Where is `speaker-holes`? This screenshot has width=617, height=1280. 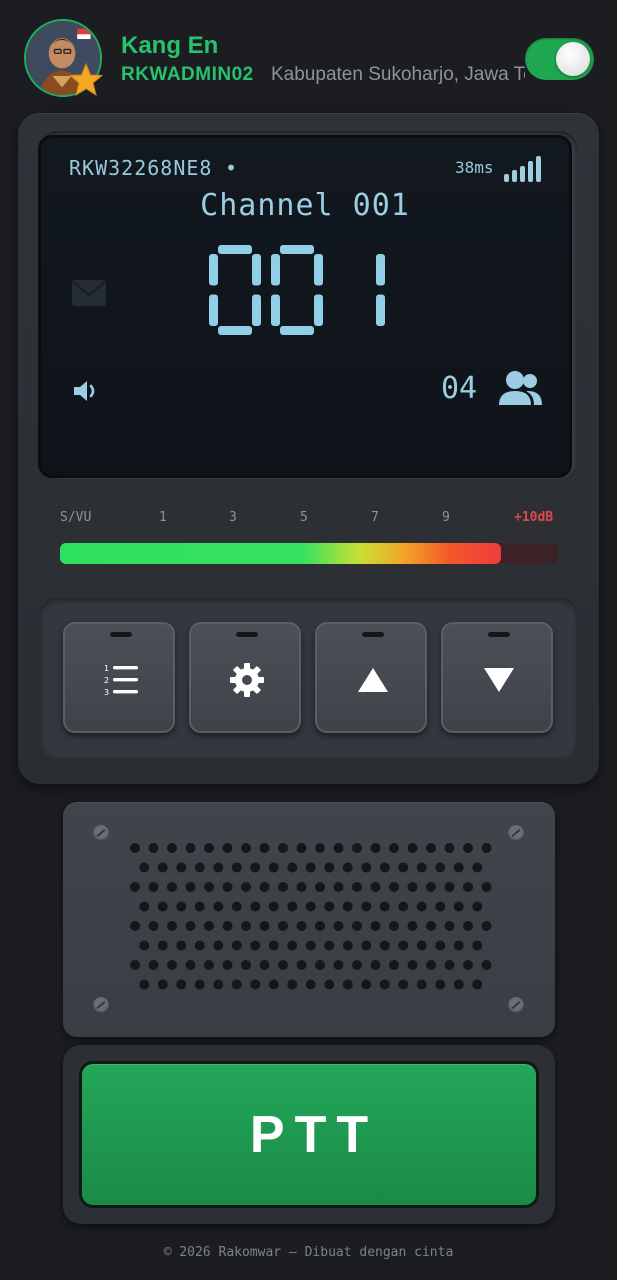 speaker-holes is located at coordinates (311, 916).